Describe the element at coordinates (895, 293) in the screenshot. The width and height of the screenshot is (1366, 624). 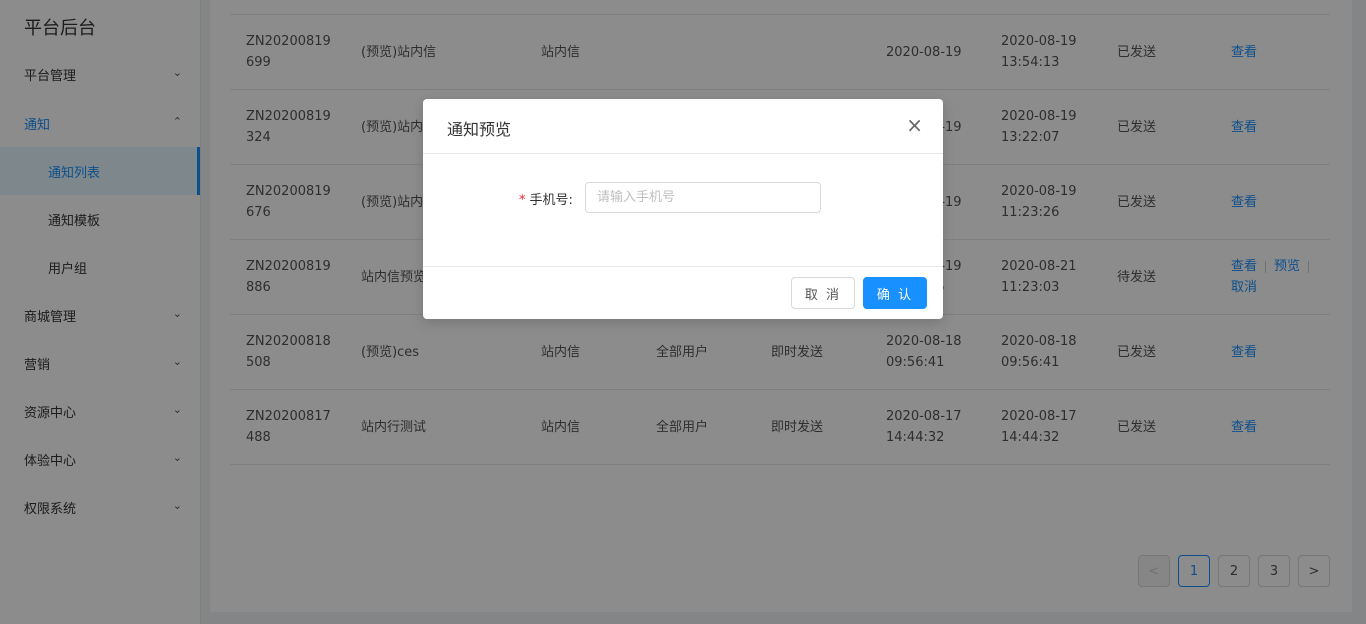
I see `confirm-button: 确 认` at that location.